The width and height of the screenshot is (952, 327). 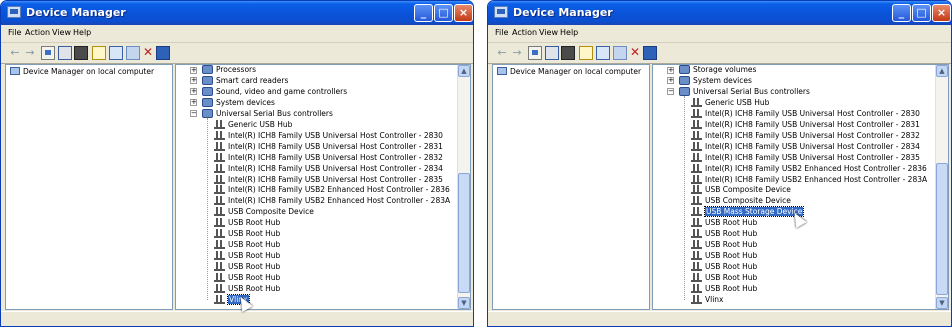 What do you see at coordinates (707, 299) in the screenshot?
I see `usb-device-item: Vlinx` at bounding box center [707, 299].